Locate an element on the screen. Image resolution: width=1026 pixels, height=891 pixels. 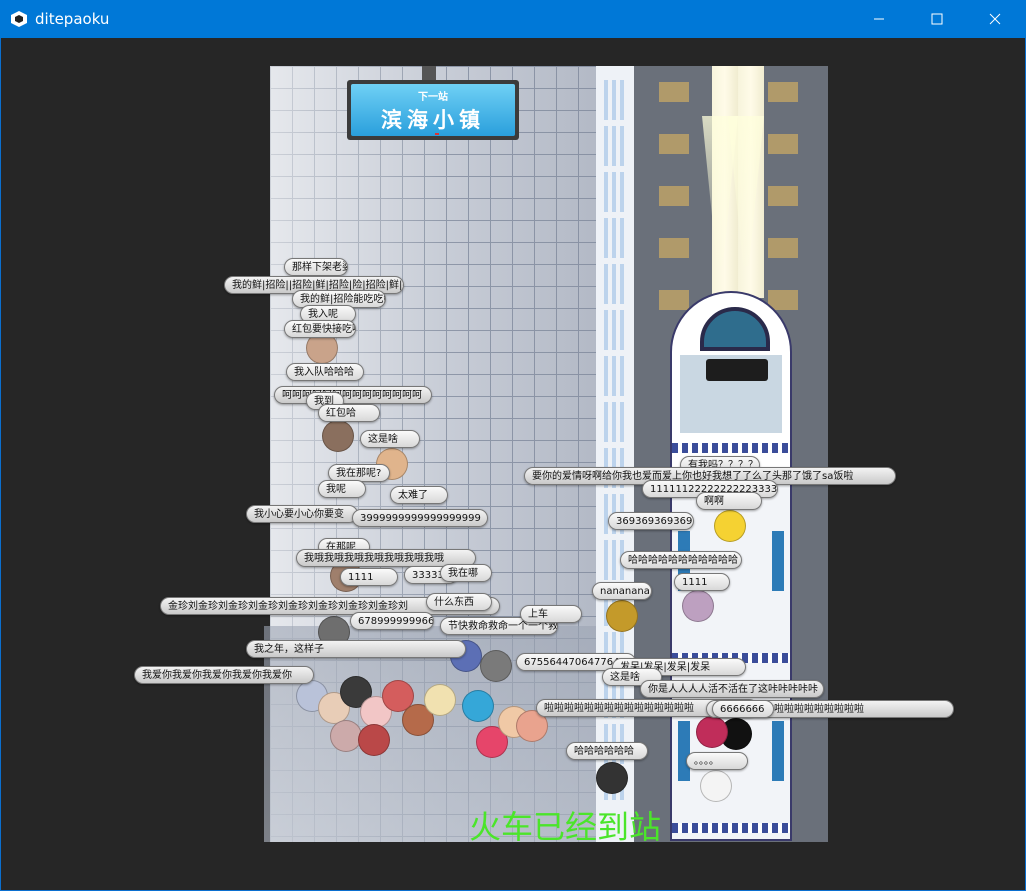
chat-bubble: 3999999999999999999 is located at coordinates (420, 518).